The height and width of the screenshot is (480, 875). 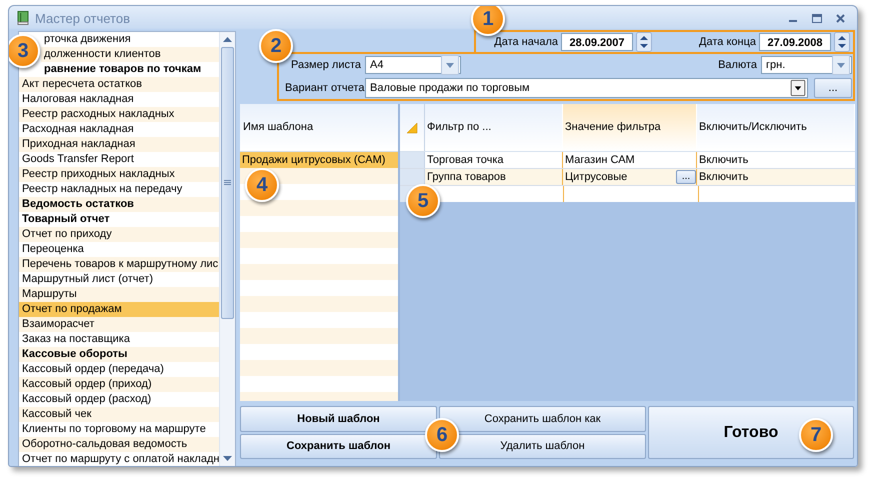 What do you see at coordinates (130, 54) in the screenshot?
I see `report-list-item: долженности клиентов` at bounding box center [130, 54].